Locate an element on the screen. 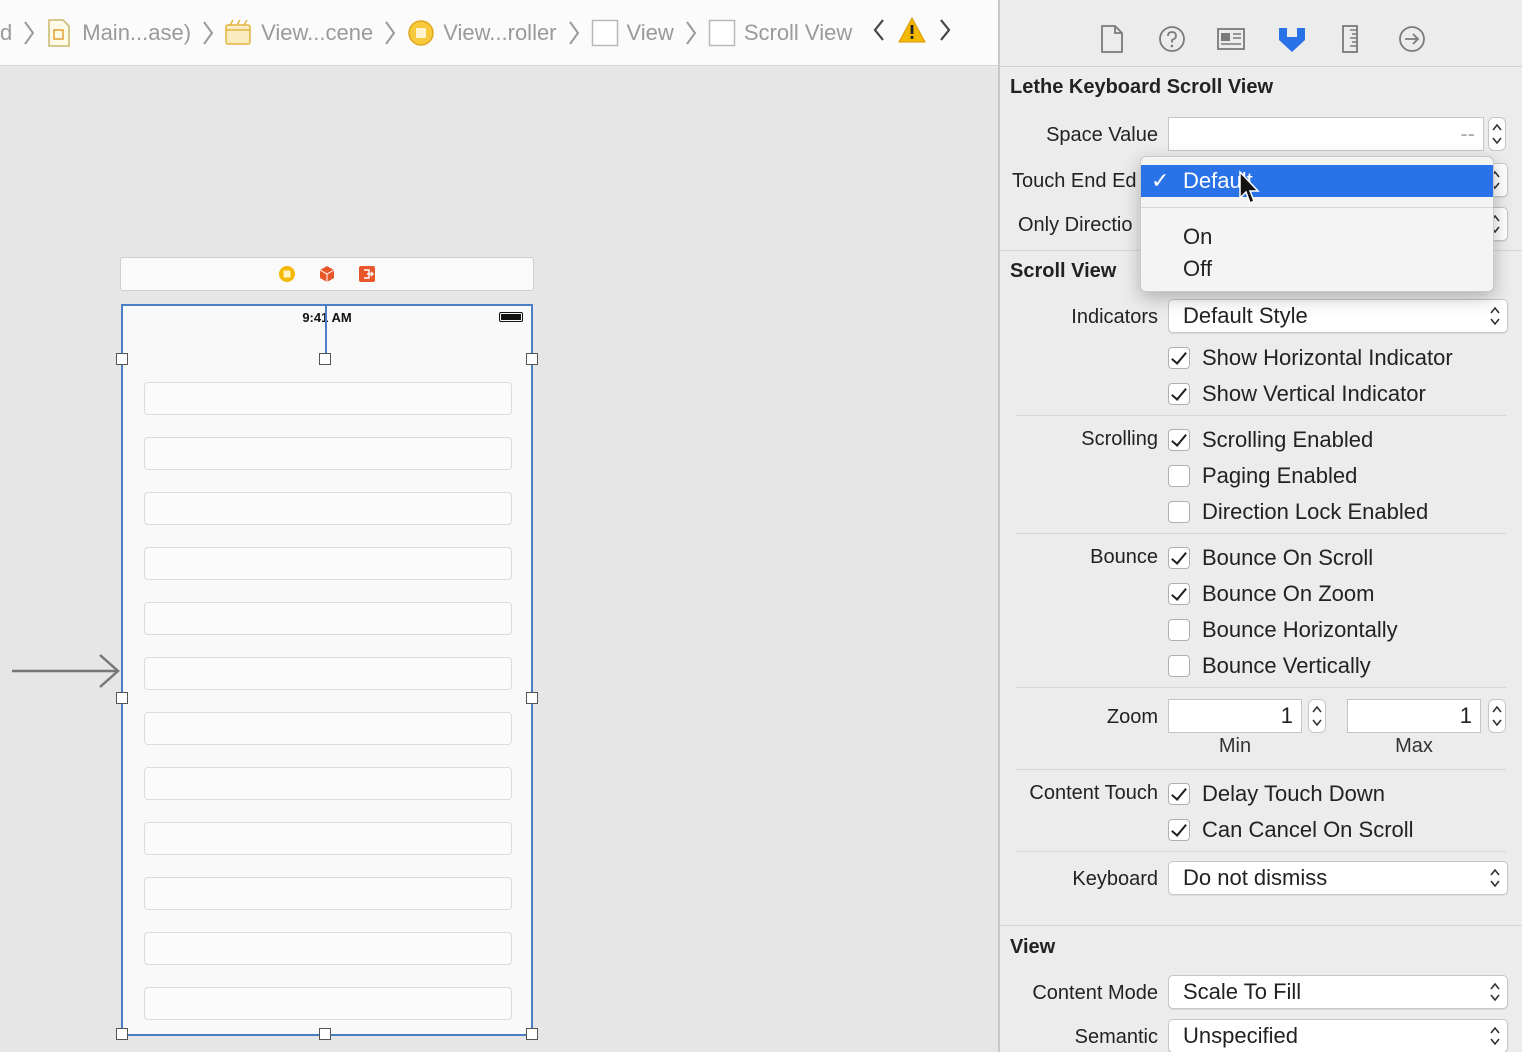 The image size is (1522, 1052). warning-icon is located at coordinates (912, 32).